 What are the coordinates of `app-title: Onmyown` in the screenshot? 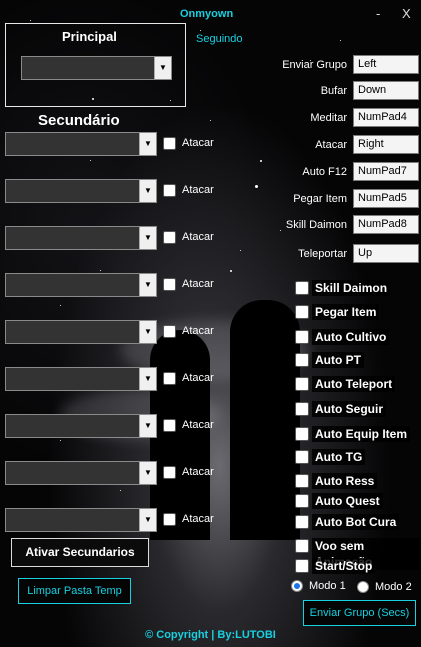 It's located at (207, 14).